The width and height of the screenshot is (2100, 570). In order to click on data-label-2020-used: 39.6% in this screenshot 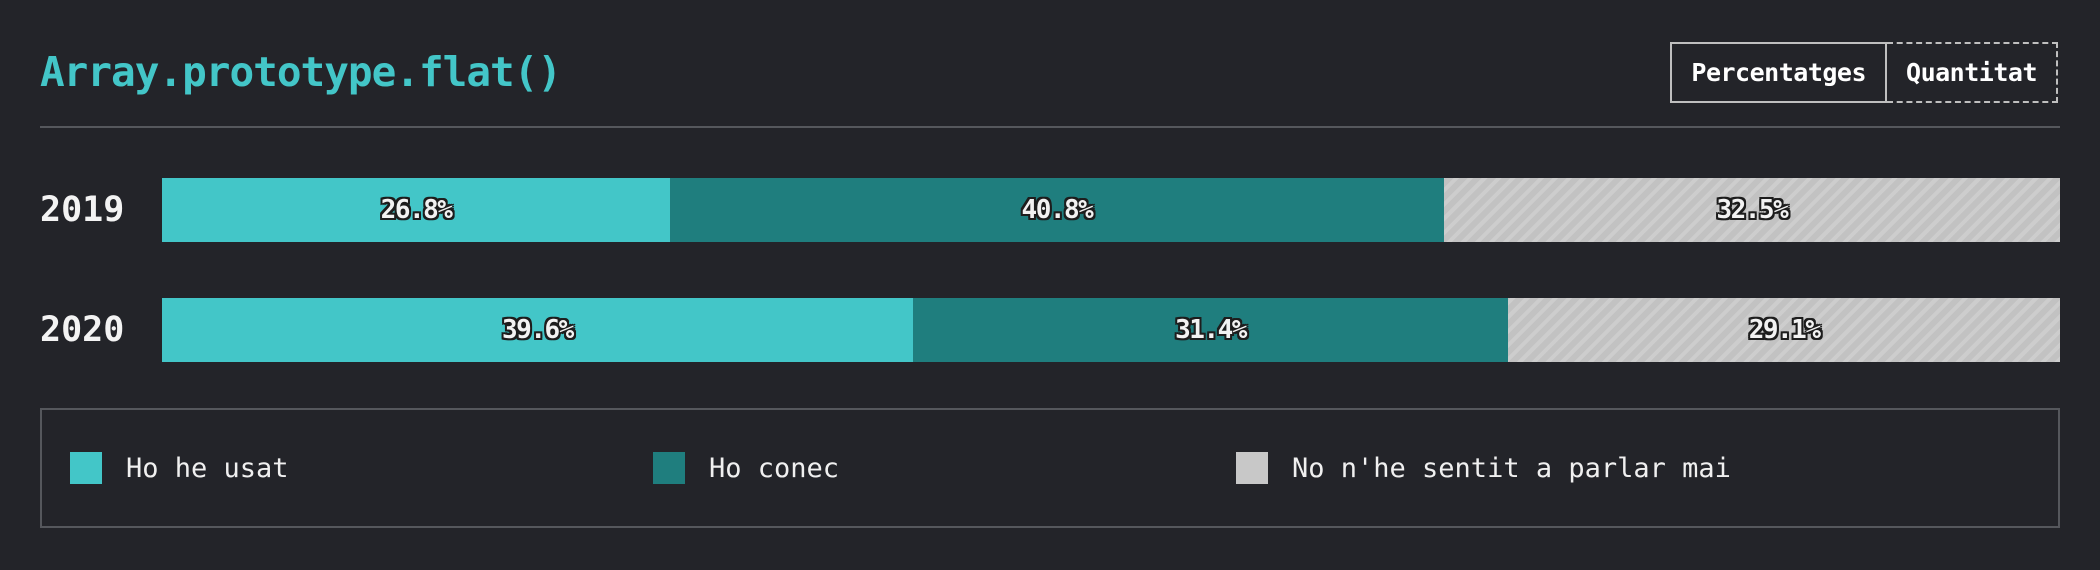, I will do `click(538, 330)`.